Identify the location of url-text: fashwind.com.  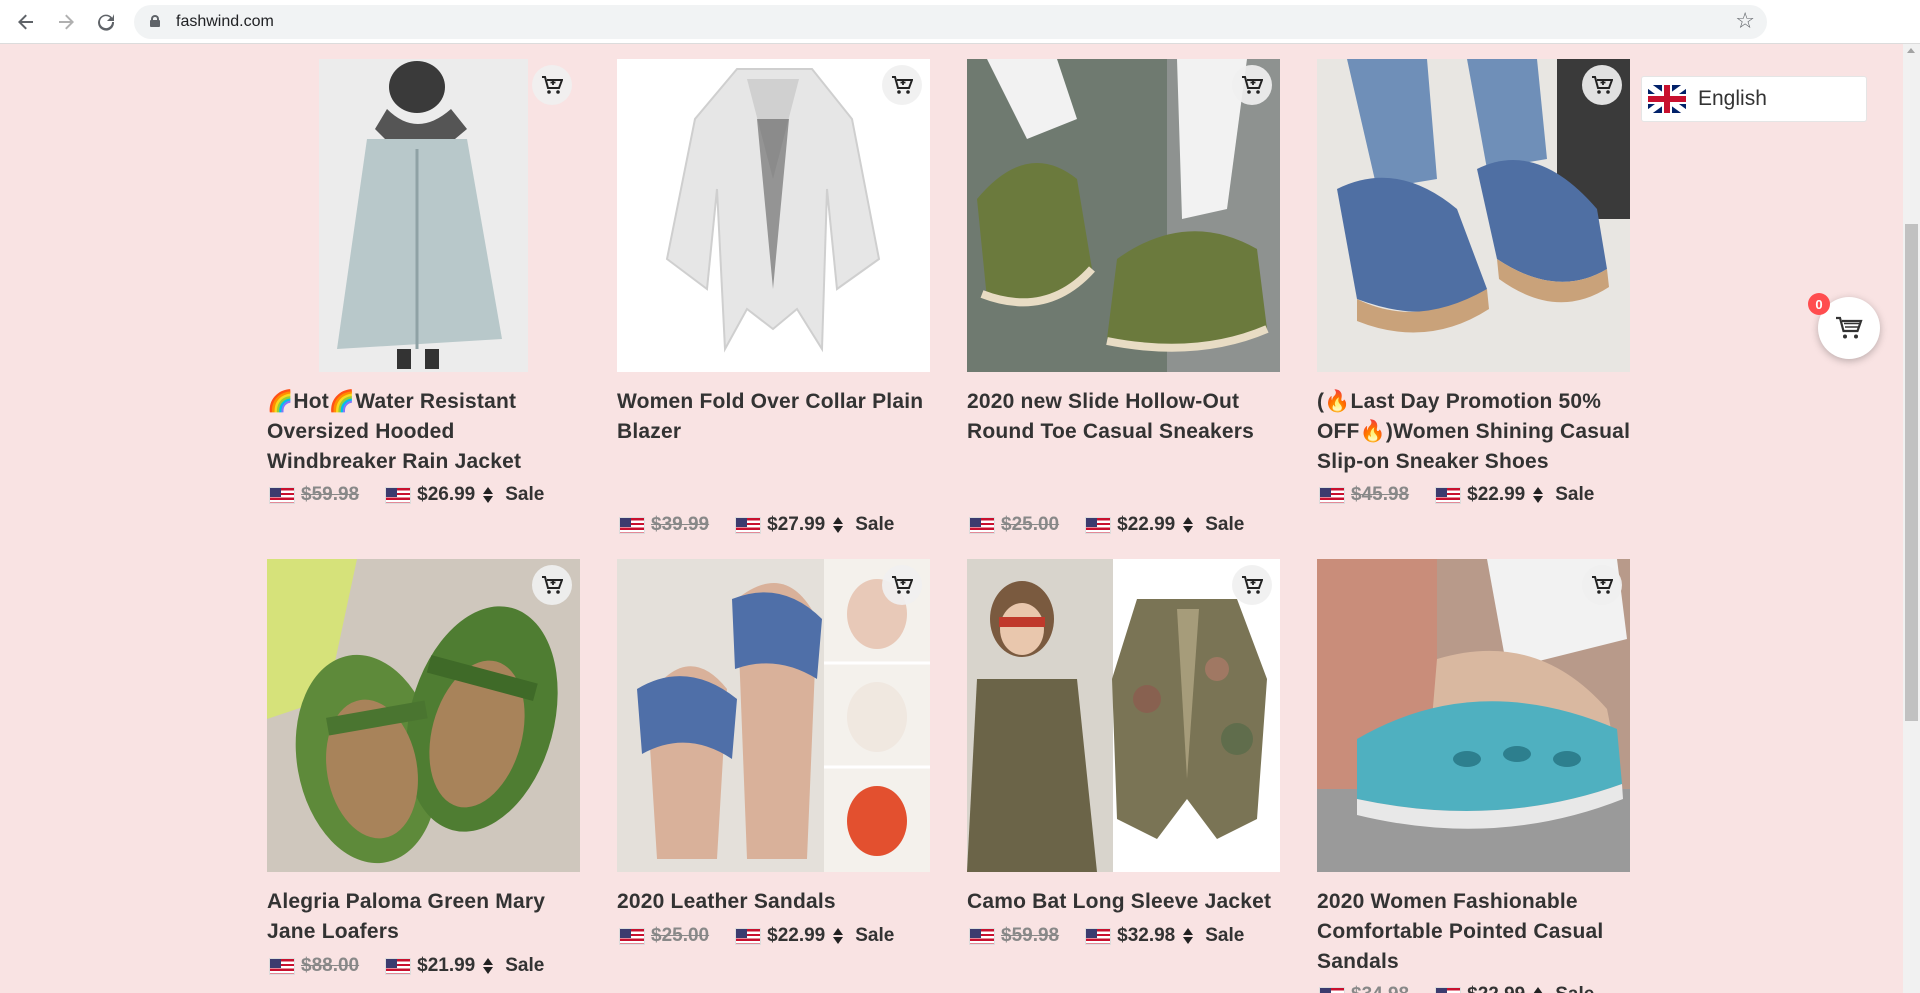
(225, 22).